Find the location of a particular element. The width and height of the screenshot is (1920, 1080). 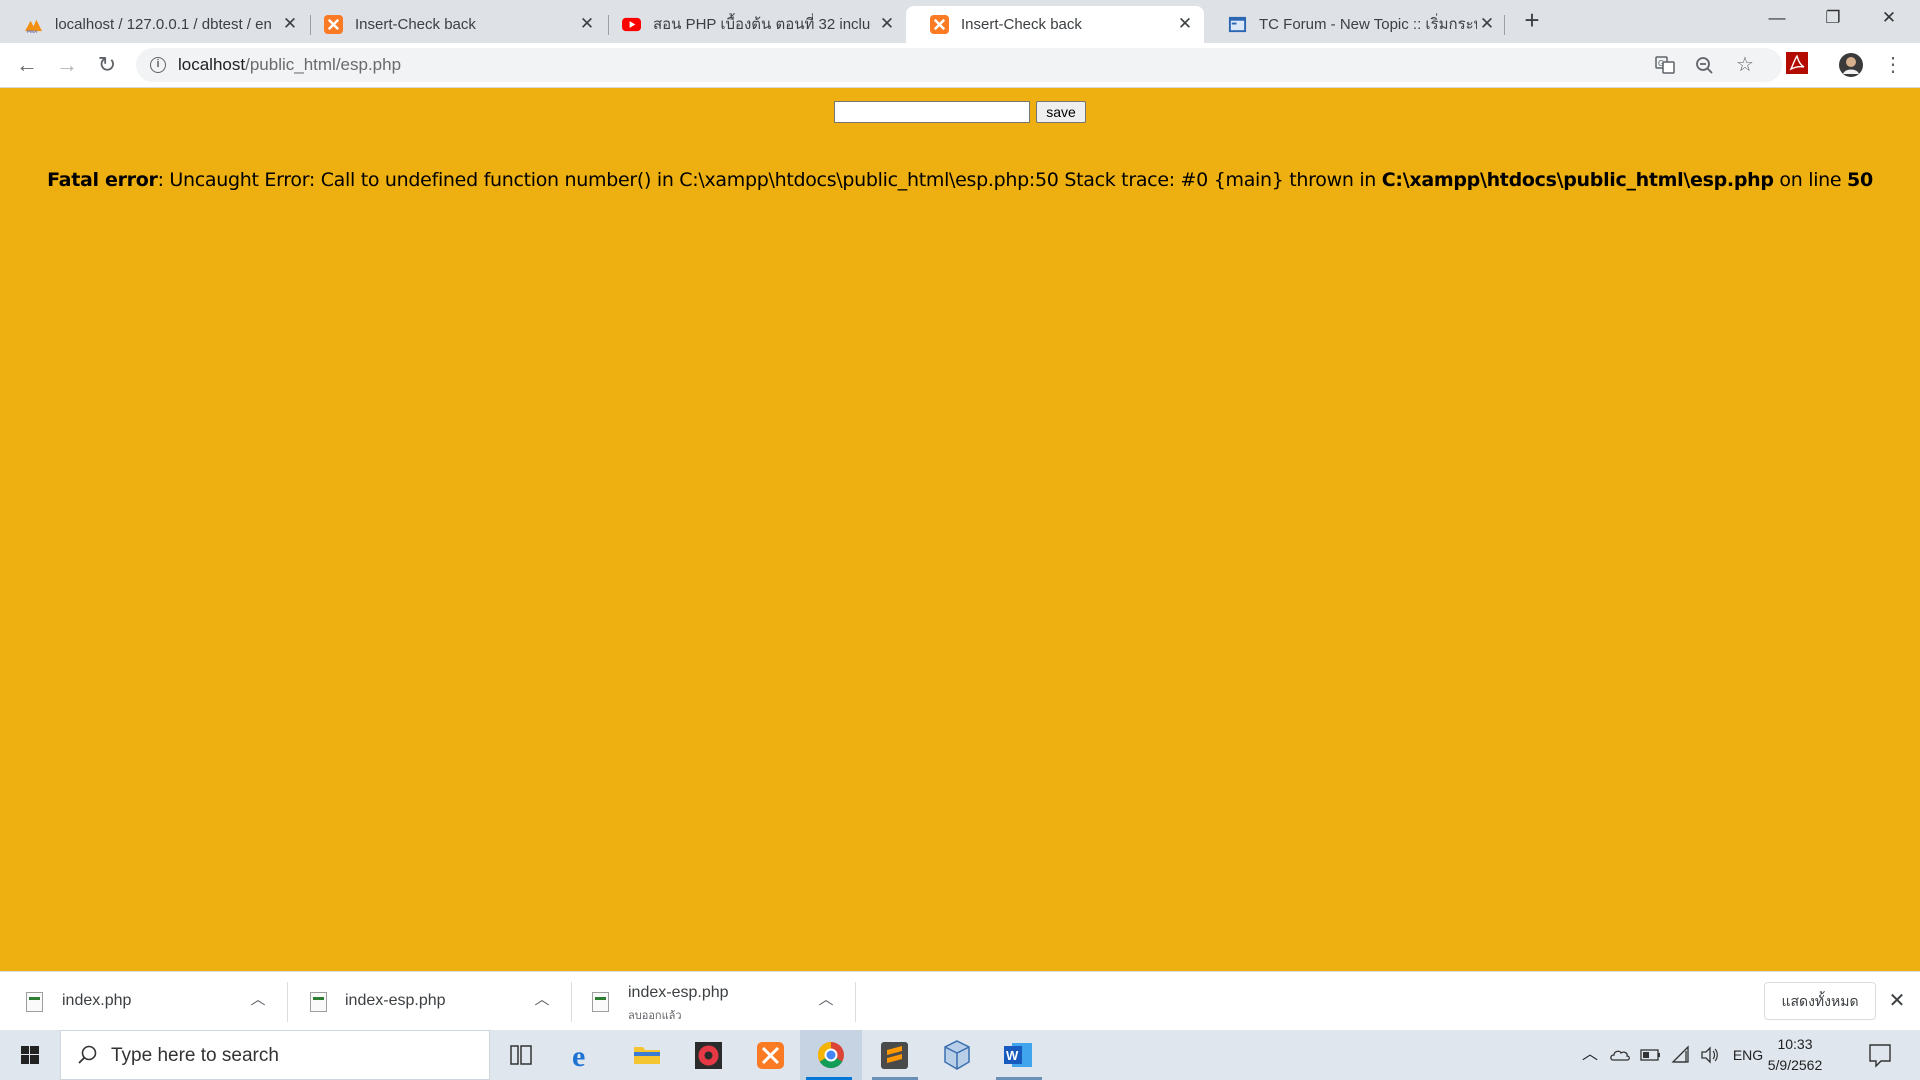

wifi-icon is located at coordinates (1681, 1055).